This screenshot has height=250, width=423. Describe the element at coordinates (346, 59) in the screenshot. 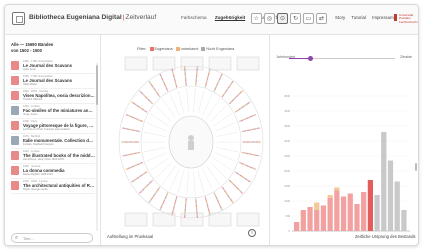

I see `period-slider: Jahrhundert Zitrakte` at that location.